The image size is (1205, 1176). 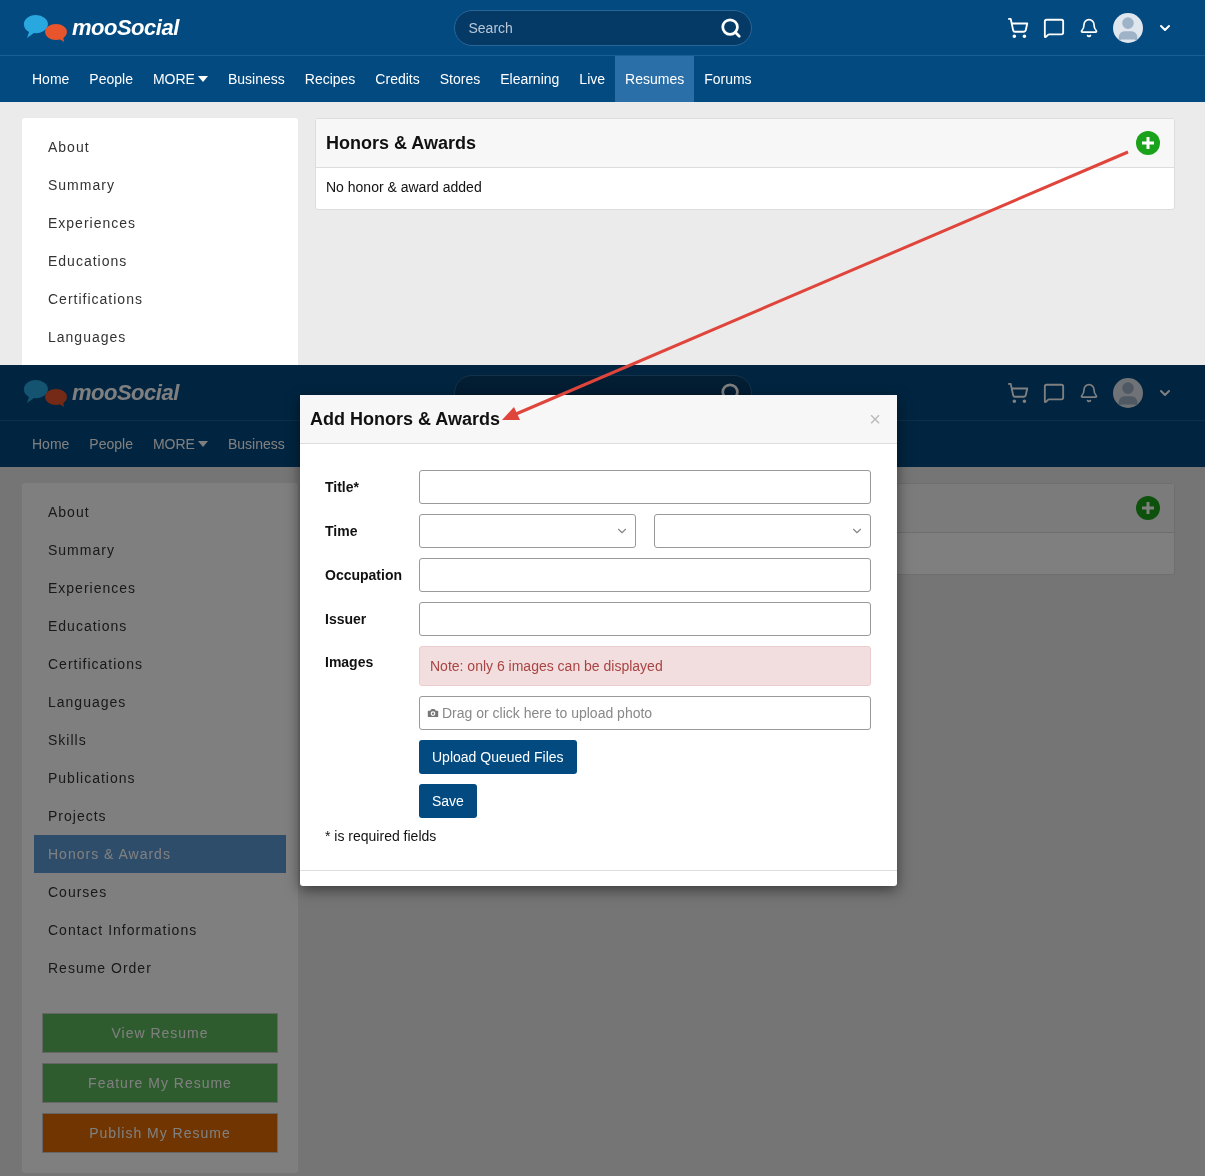 What do you see at coordinates (160, 854) in the screenshot?
I see `sidebar-item: Honors & Awards` at bounding box center [160, 854].